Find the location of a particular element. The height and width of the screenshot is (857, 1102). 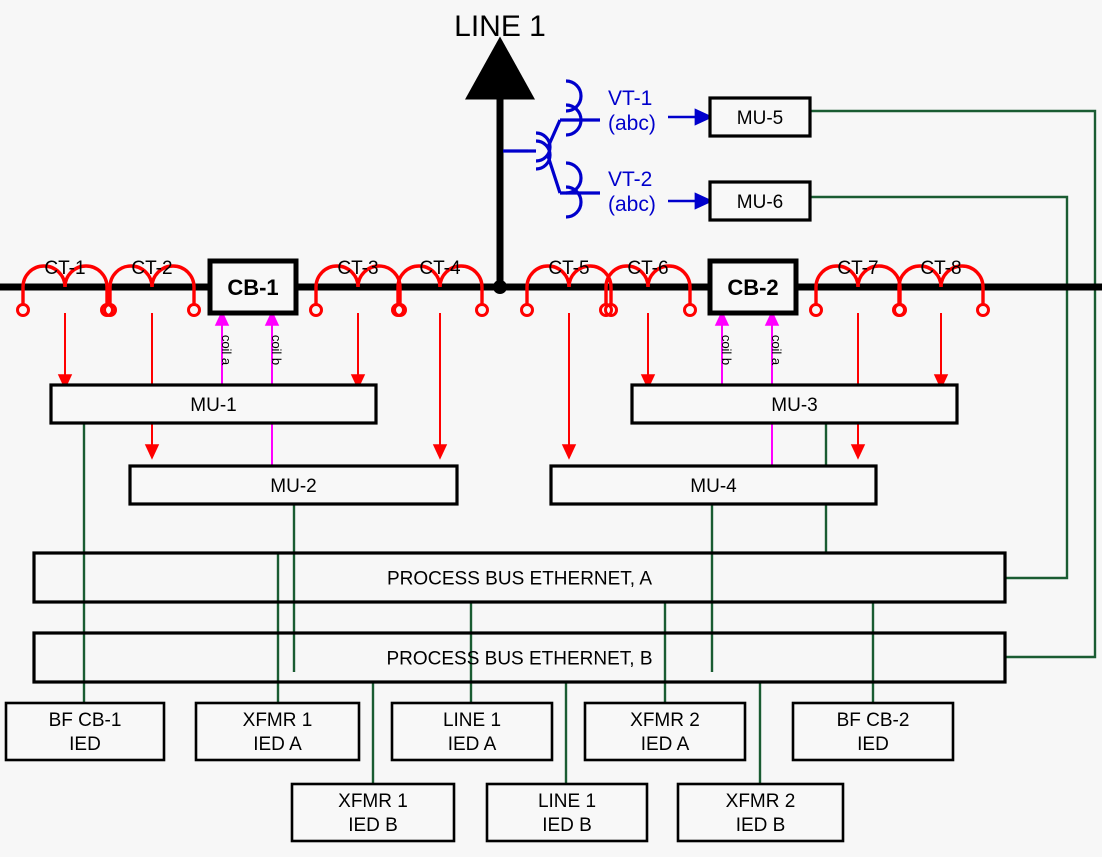

circuit-breaker-cb-1: CB-1 is located at coordinates (253, 287).